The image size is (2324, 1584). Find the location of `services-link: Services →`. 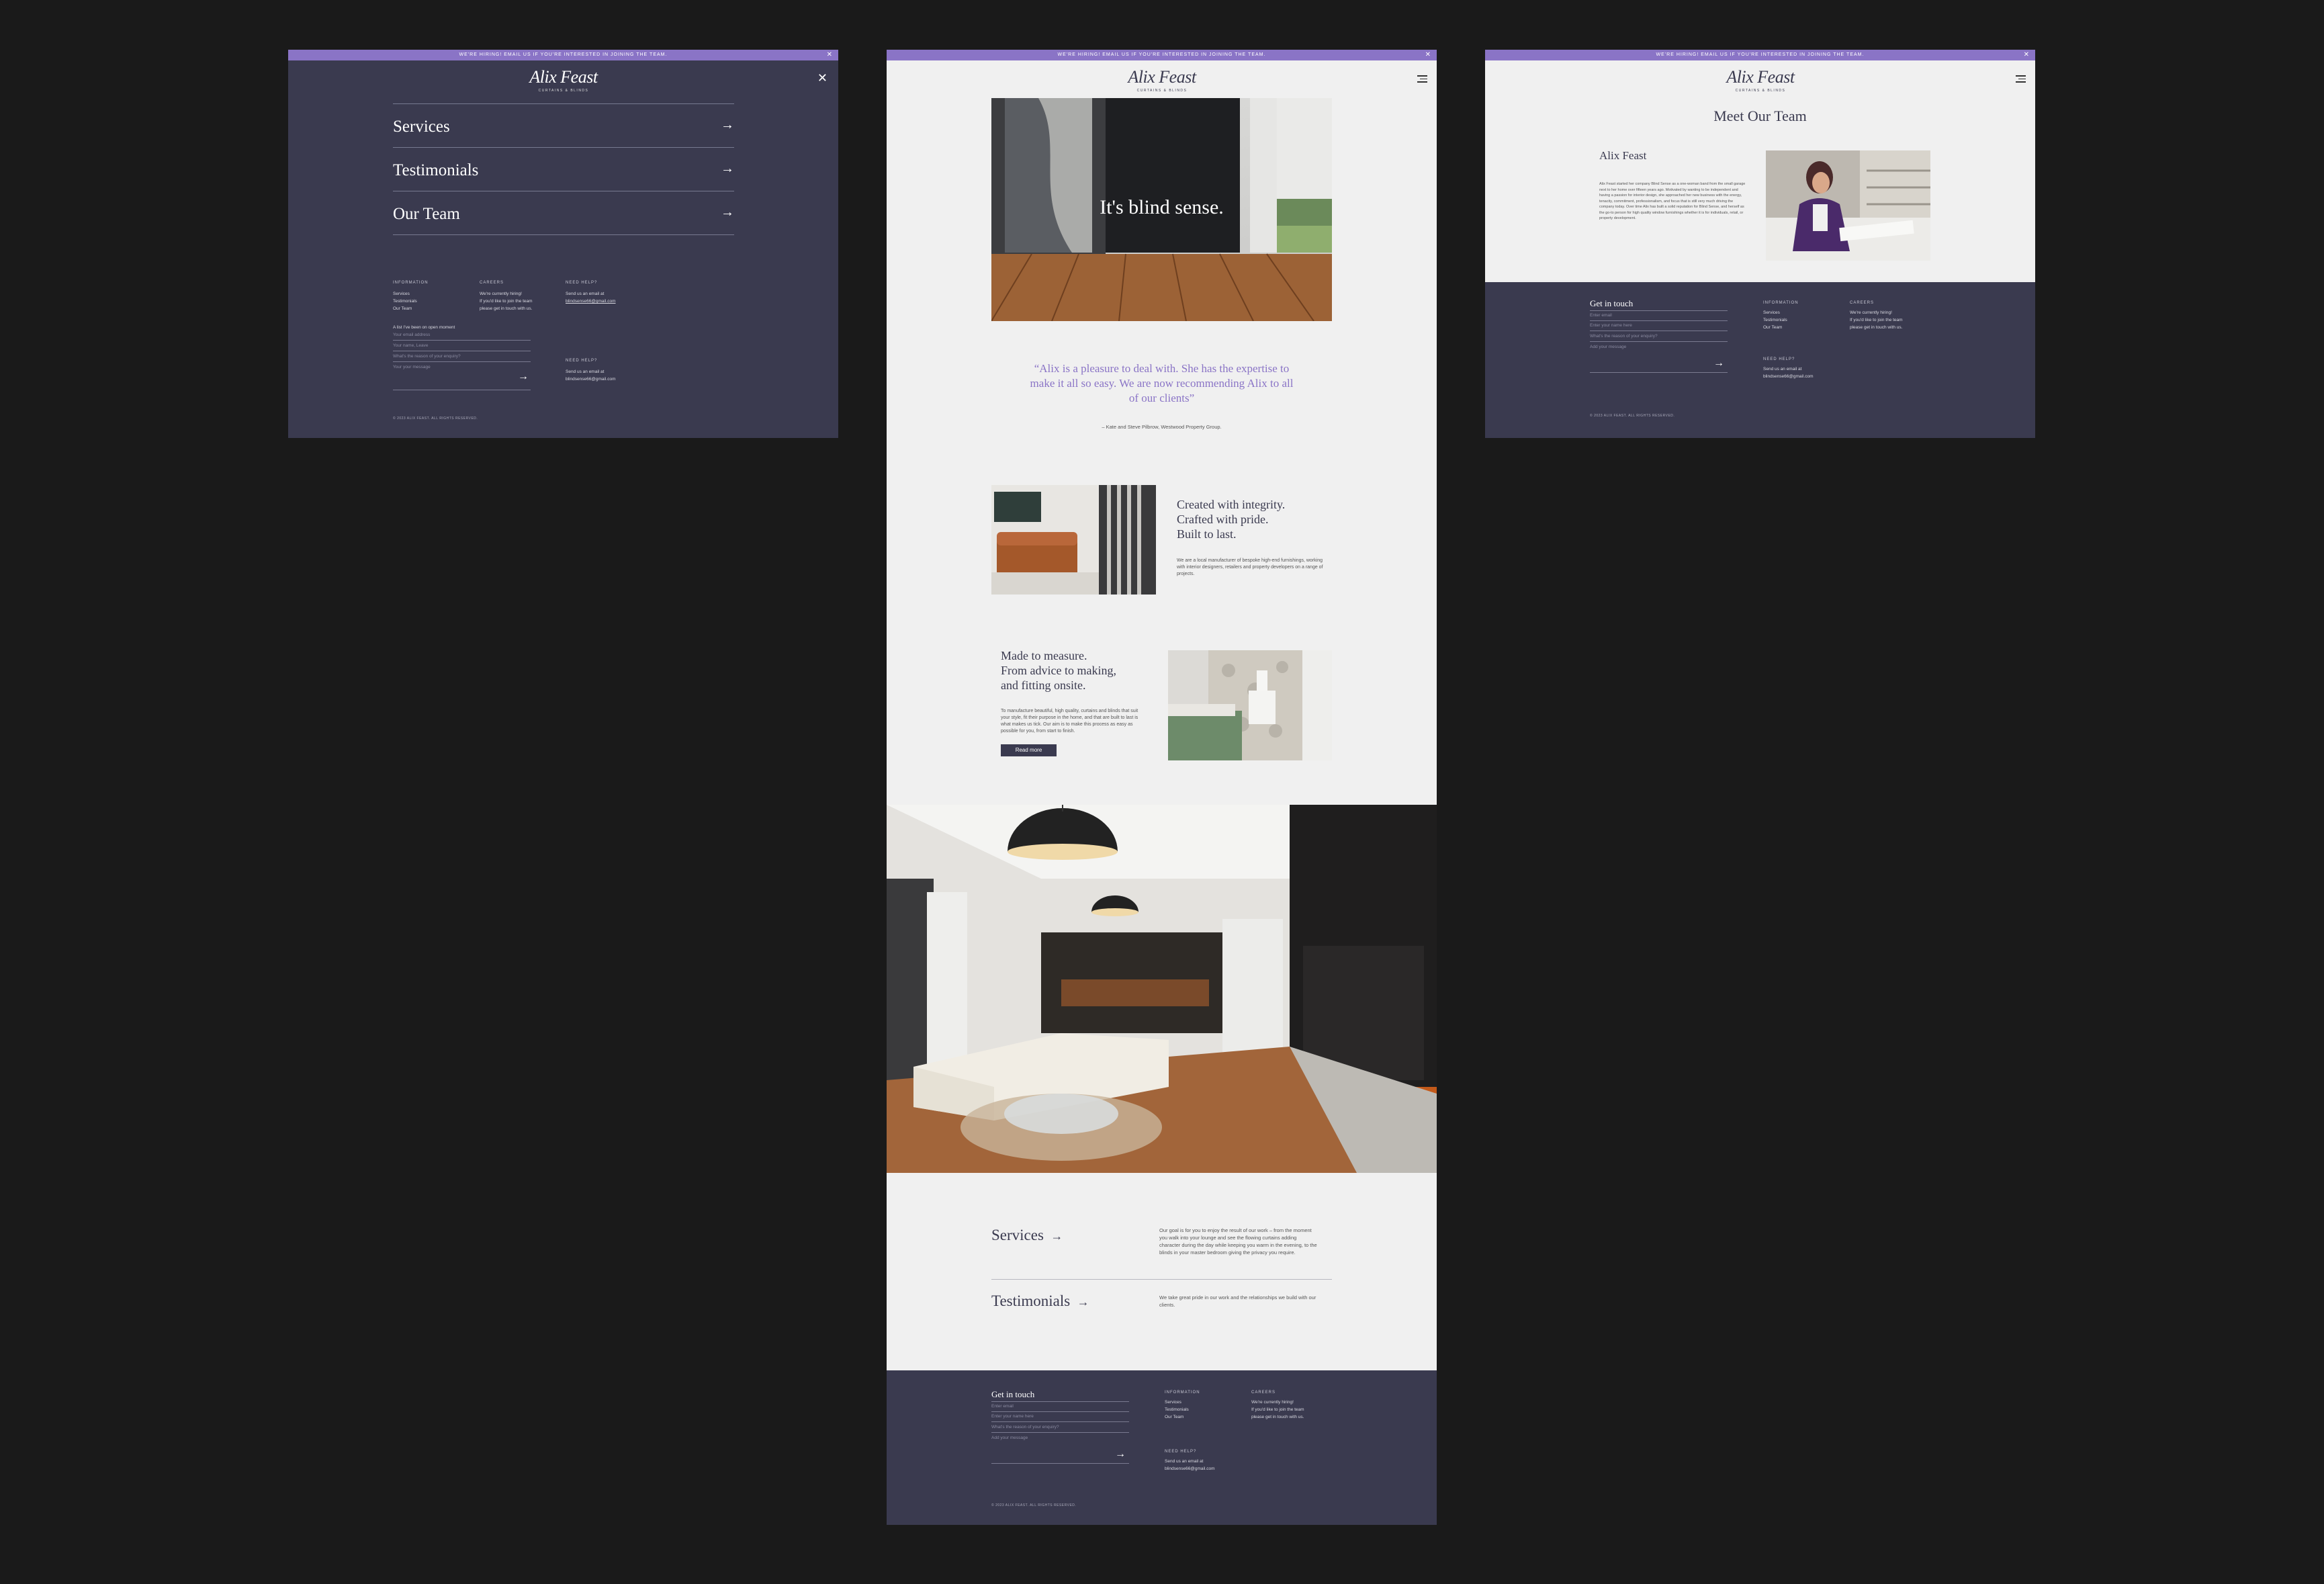

services-link: Services → is located at coordinates (1027, 1235).